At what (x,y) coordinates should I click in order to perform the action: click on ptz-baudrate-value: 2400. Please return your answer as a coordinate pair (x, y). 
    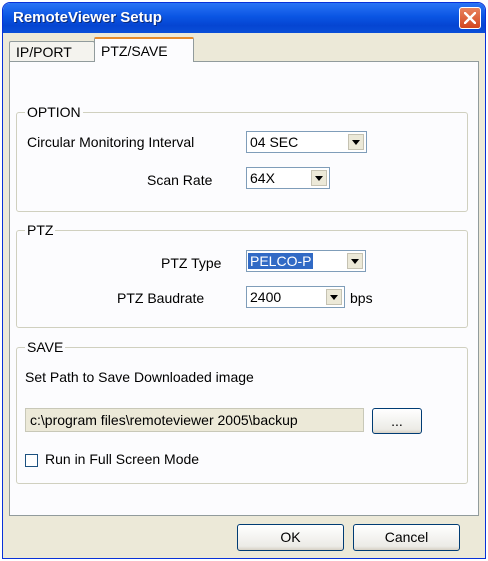
    Looking at the image, I should click on (266, 297).